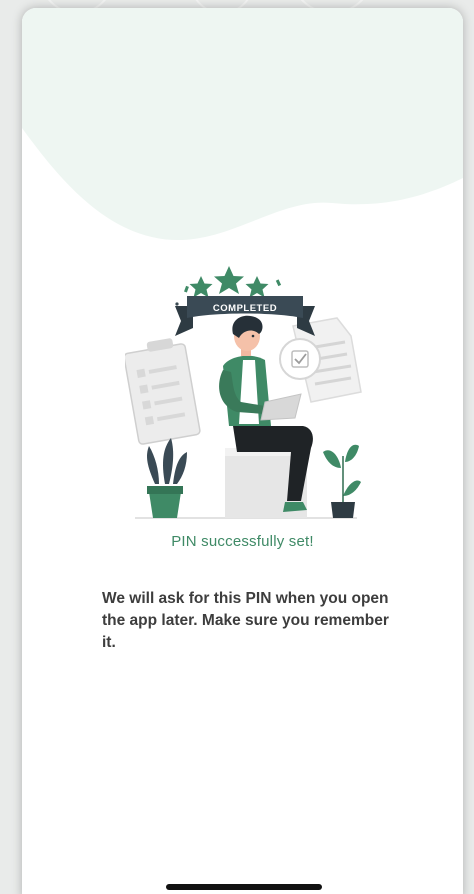 The height and width of the screenshot is (894, 474). Describe the element at coordinates (229, 282) in the screenshot. I see `star-icon` at that location.